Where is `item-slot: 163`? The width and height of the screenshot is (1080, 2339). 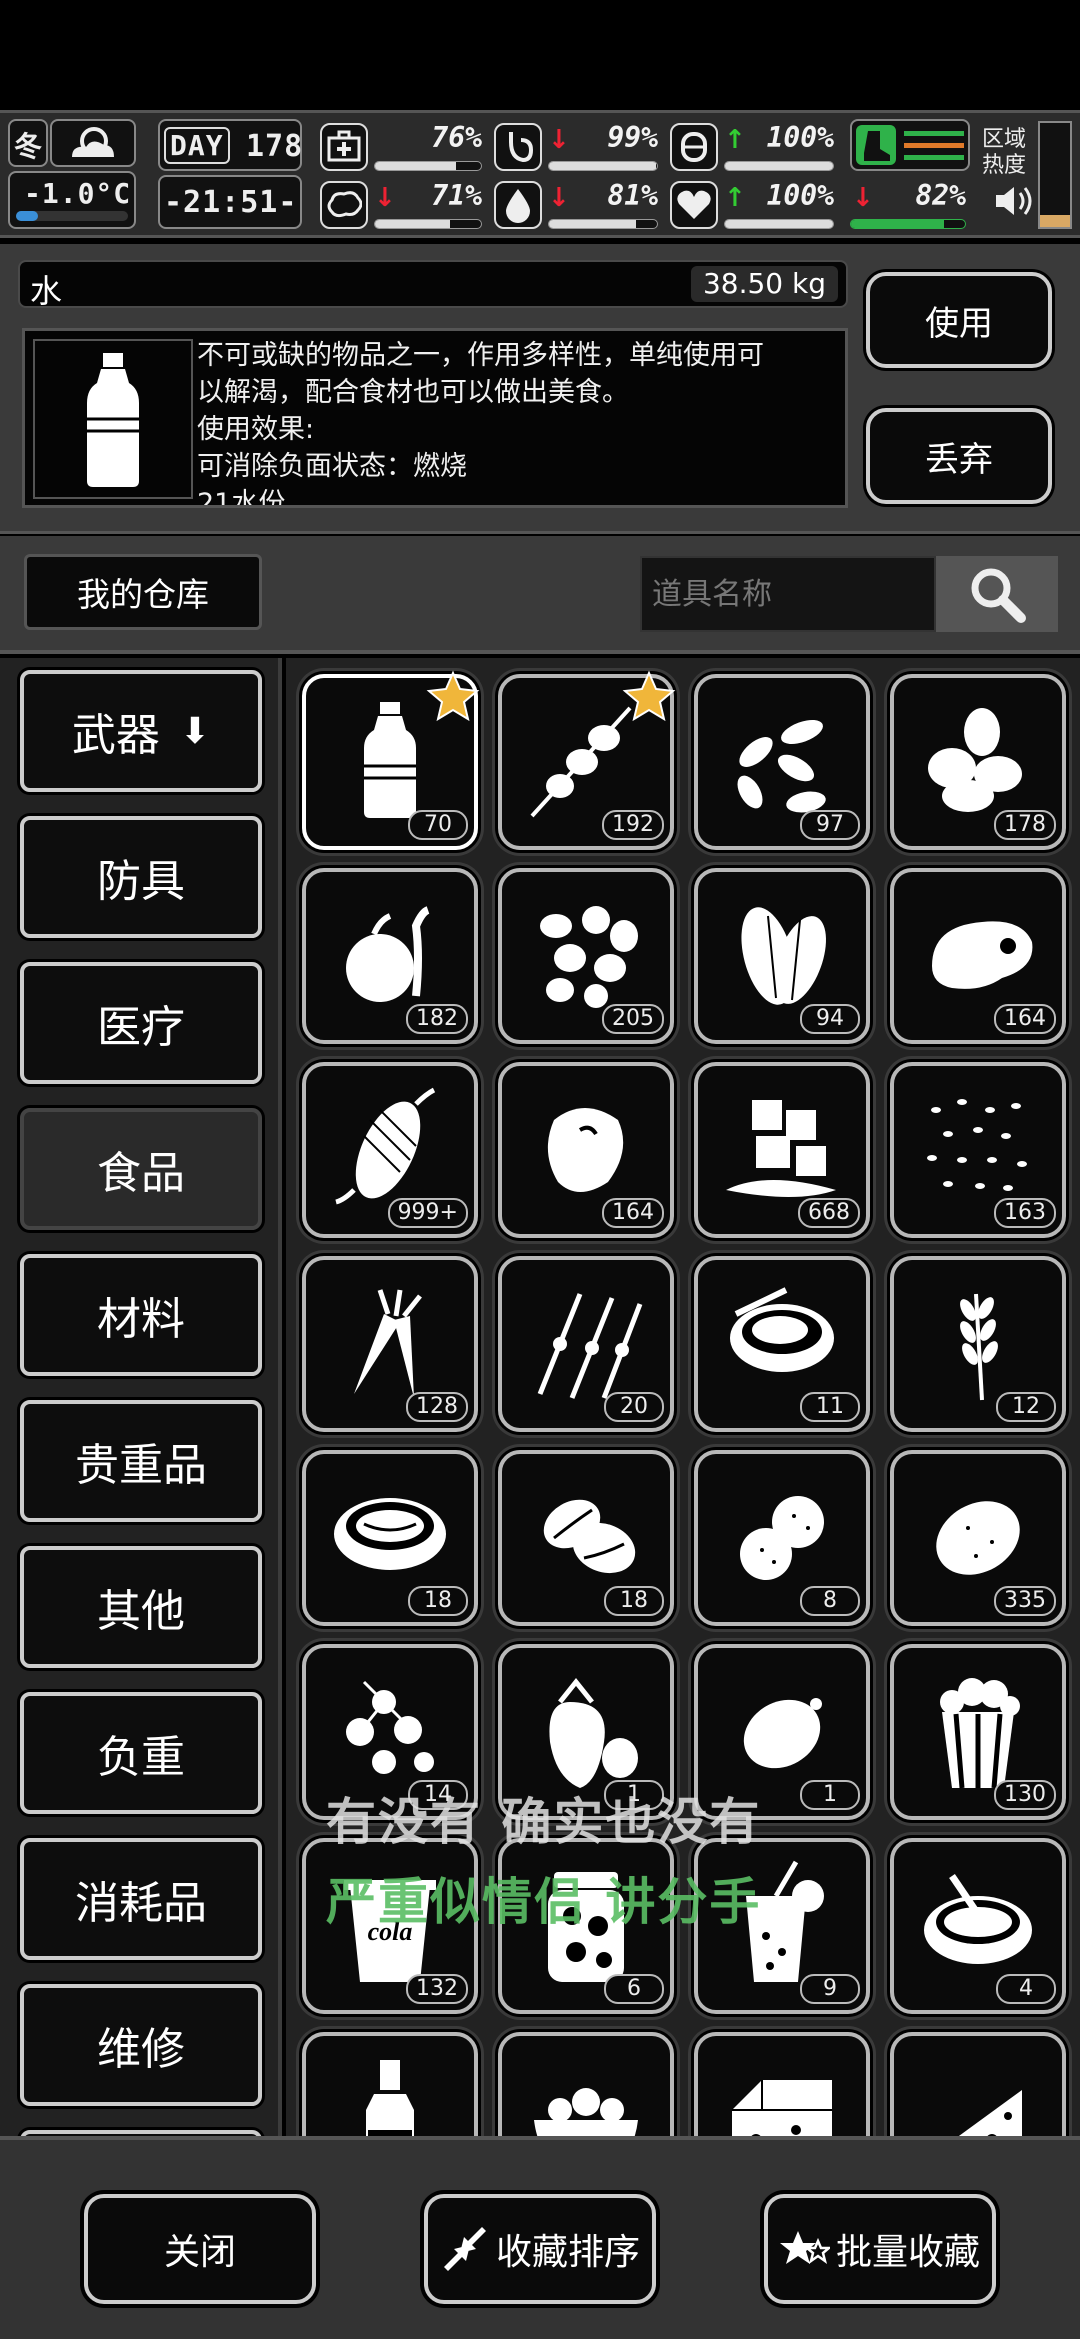 item-slot: 163 is located at coordinates (978, 1150).